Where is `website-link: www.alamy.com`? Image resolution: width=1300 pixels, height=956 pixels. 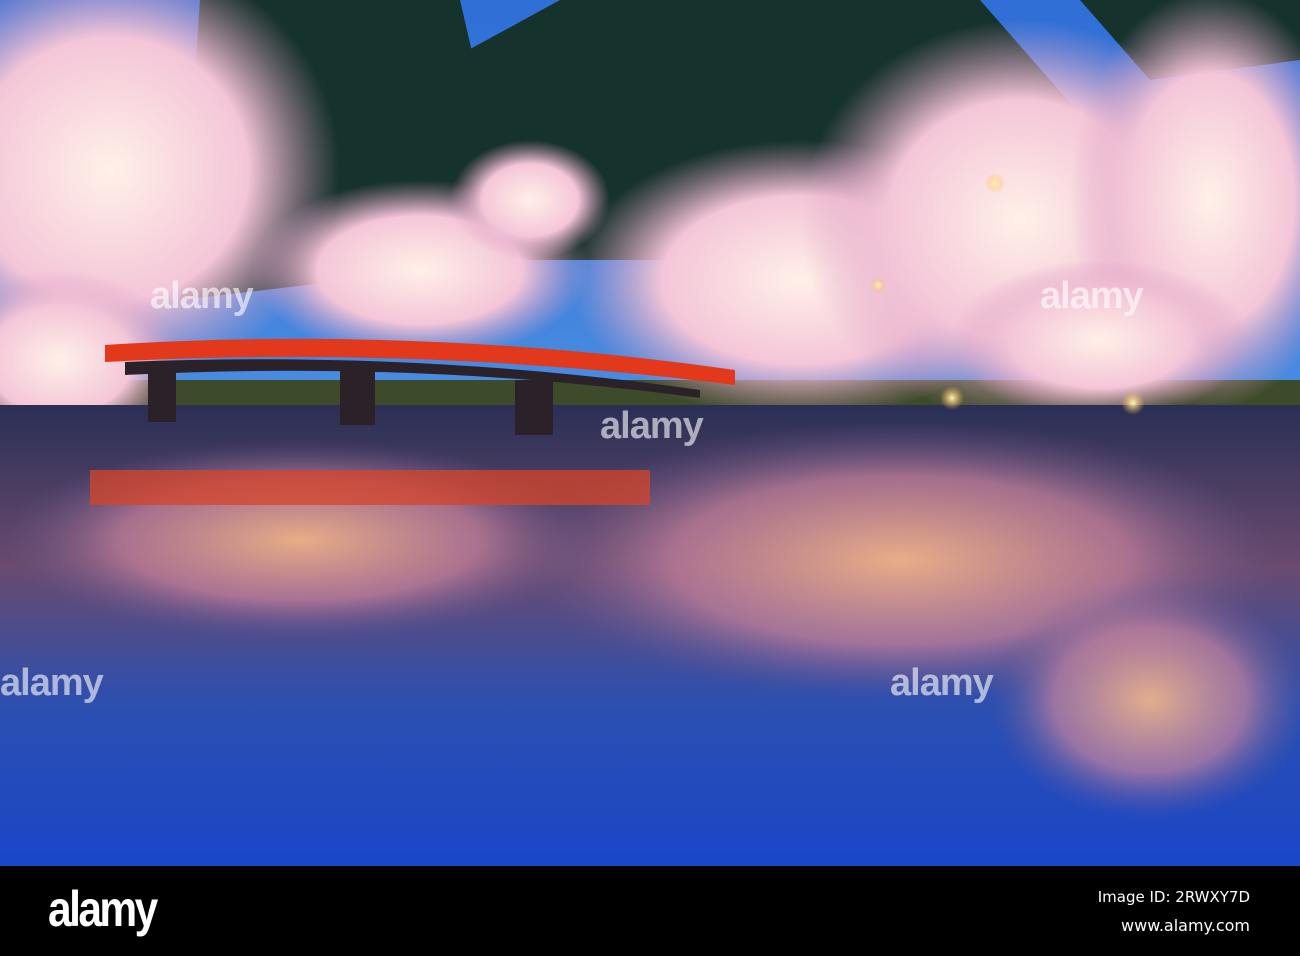 website-link: www.alamy.com is located at coordinates (1185, 925).